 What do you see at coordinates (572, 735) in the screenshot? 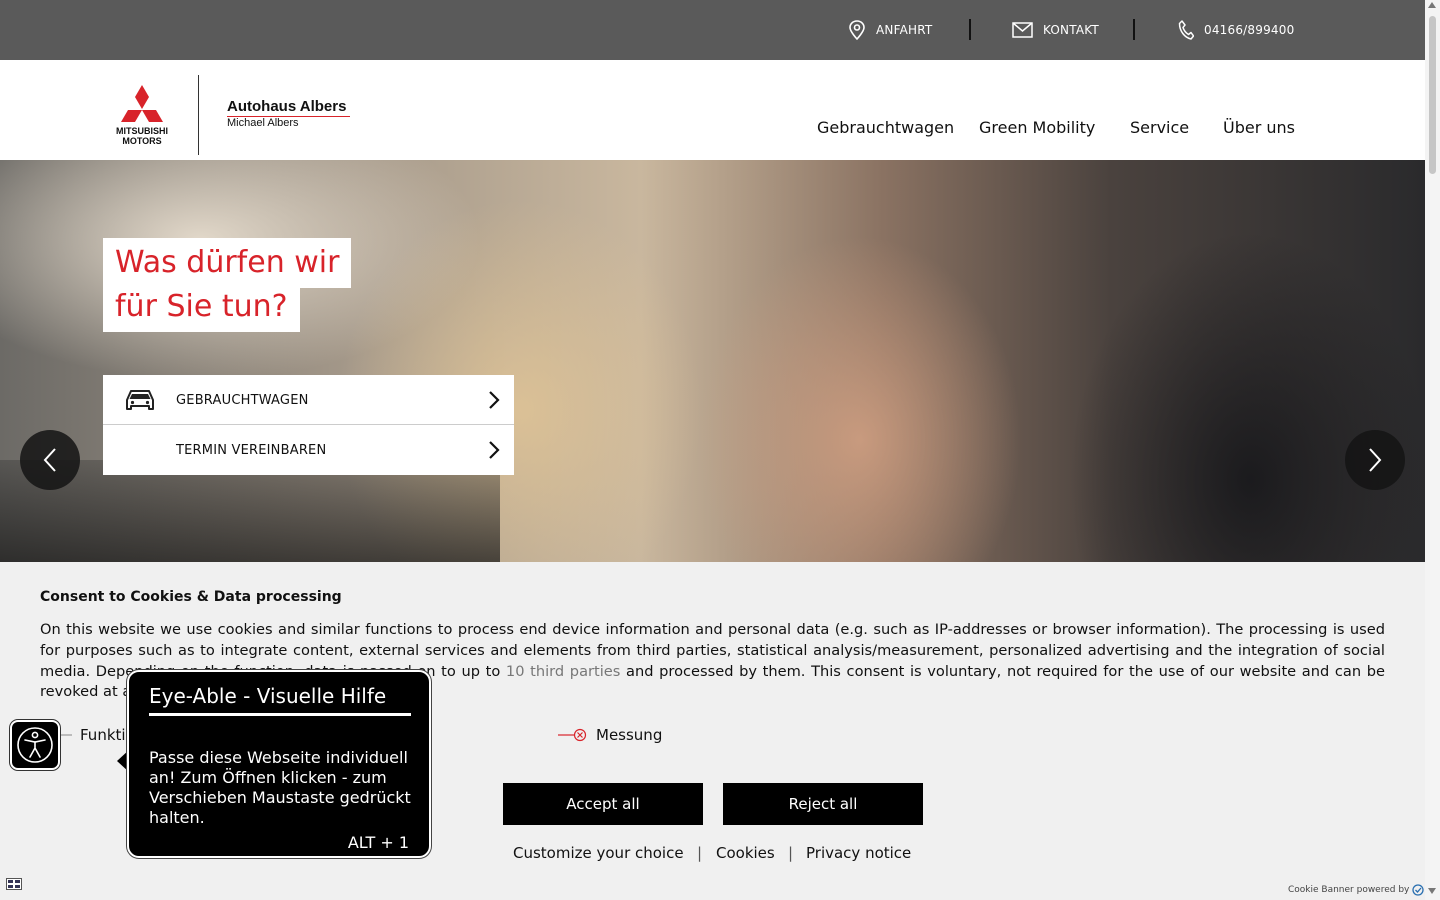
I see `close-circle-icon` at bounding box center [572, 735].